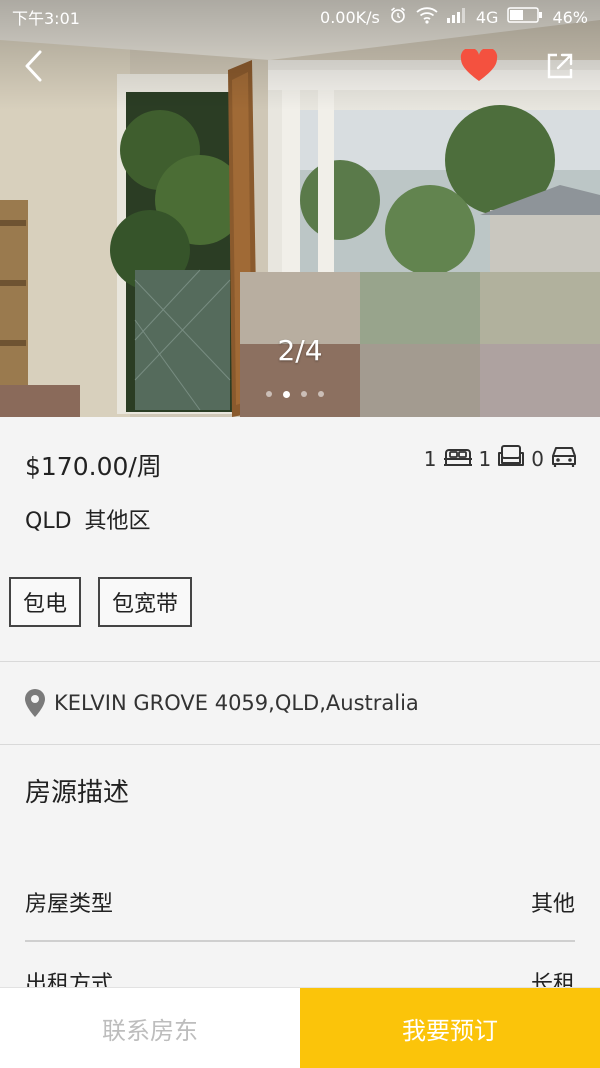 This screenshot has height=1068, width=600. I want to click on parking-count: 0, so click(554, 458).